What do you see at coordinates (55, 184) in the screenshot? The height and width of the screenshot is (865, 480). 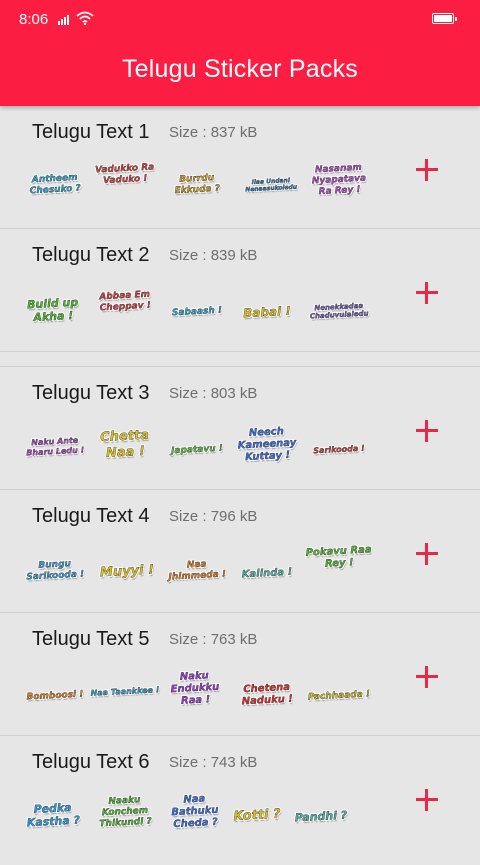 I see `sticker-preview: Antheem Chesuko ?` at bounding box center [55, 184].